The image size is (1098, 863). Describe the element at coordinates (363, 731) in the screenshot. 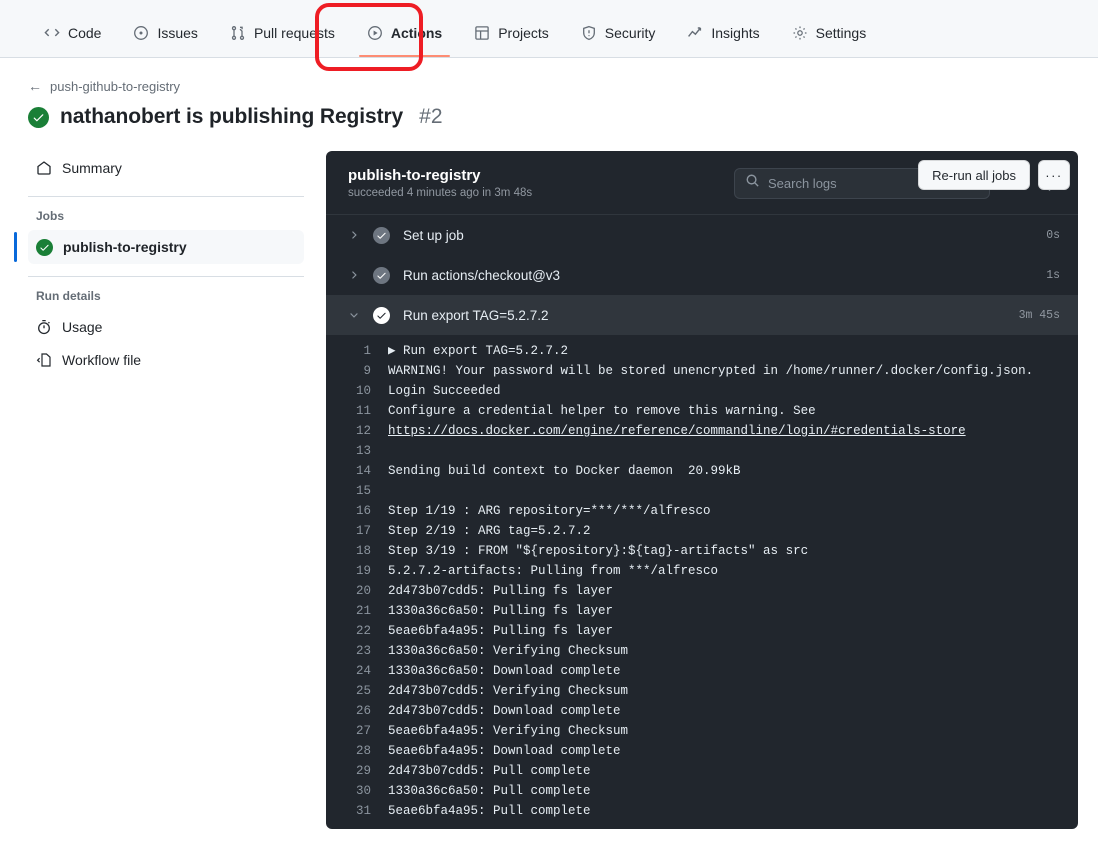

I see `log-line-number: 27` at that location.